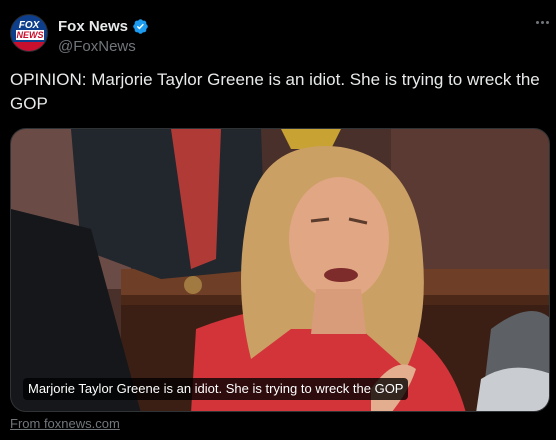 This screenshot has height=440, width=556. What do you see at coordinates (140, 26) in the screenshot?
I see `verified-badge-icon` at bounding box center [140, 26].